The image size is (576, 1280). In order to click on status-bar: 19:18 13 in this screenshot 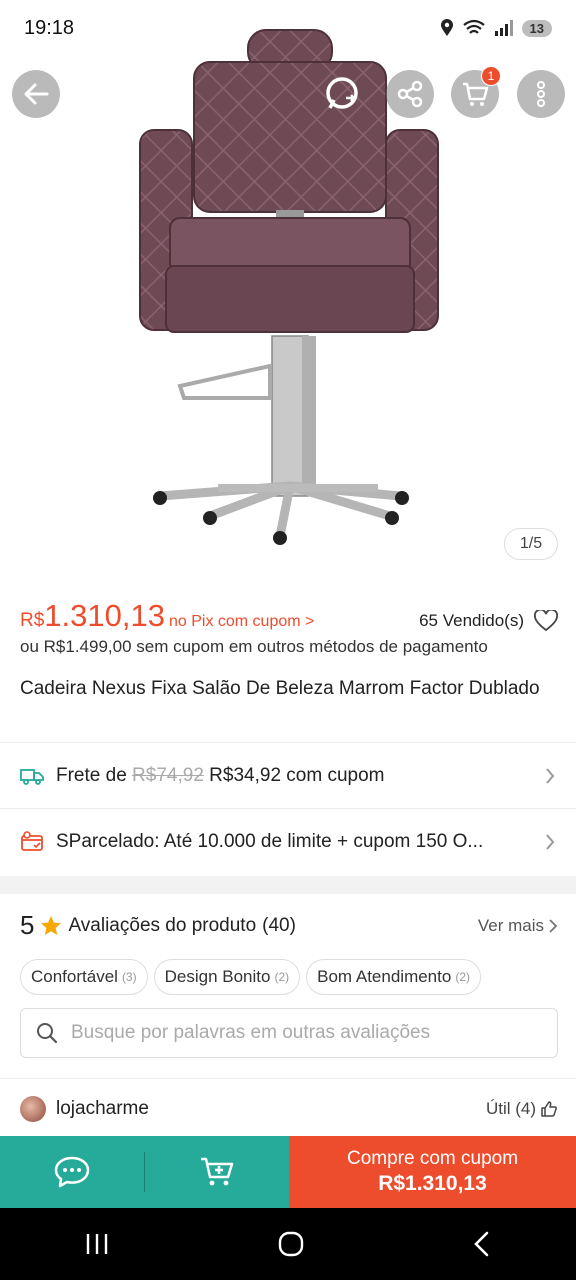, I will do `click(288, 28)`.